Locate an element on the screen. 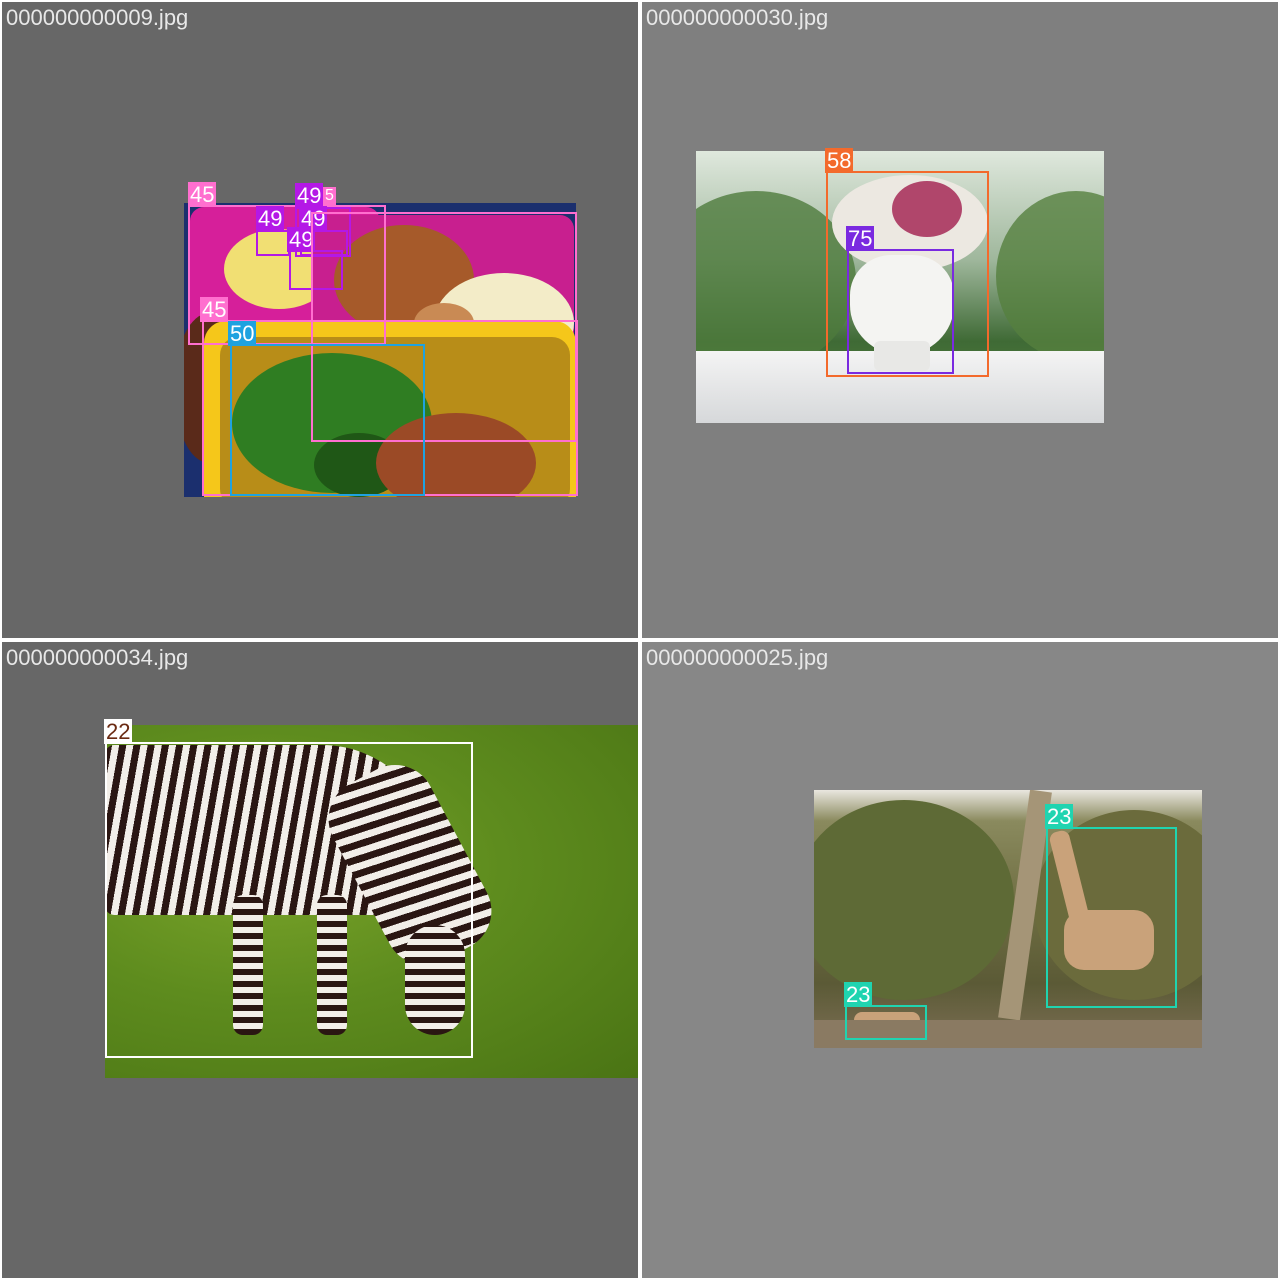 The height and width of the screenshot is (1280, 1280). detection-box-vase is located at coordinates (900, 311).